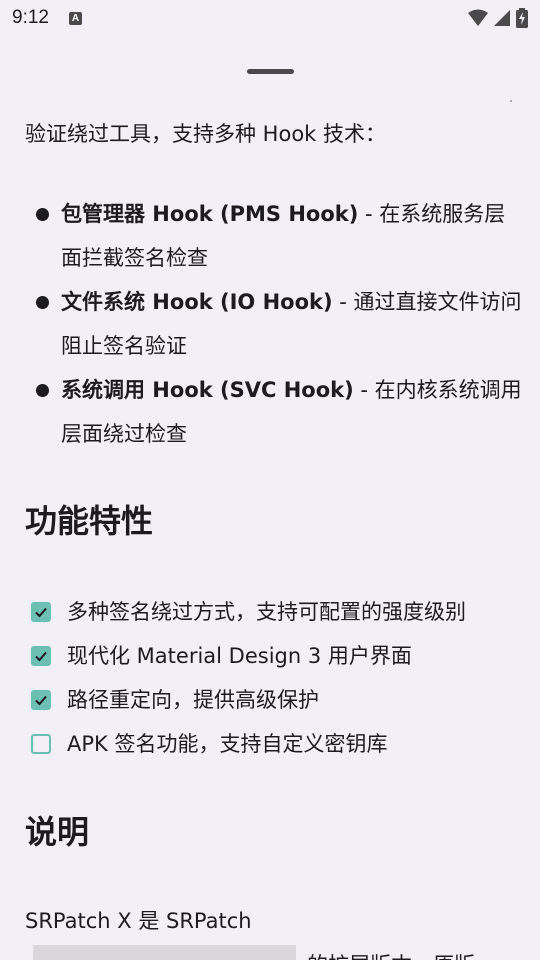  What do you see at coordinates (75, 18) in the screenshot?
I see `a-icon: A` at bounding box center [75, 18].